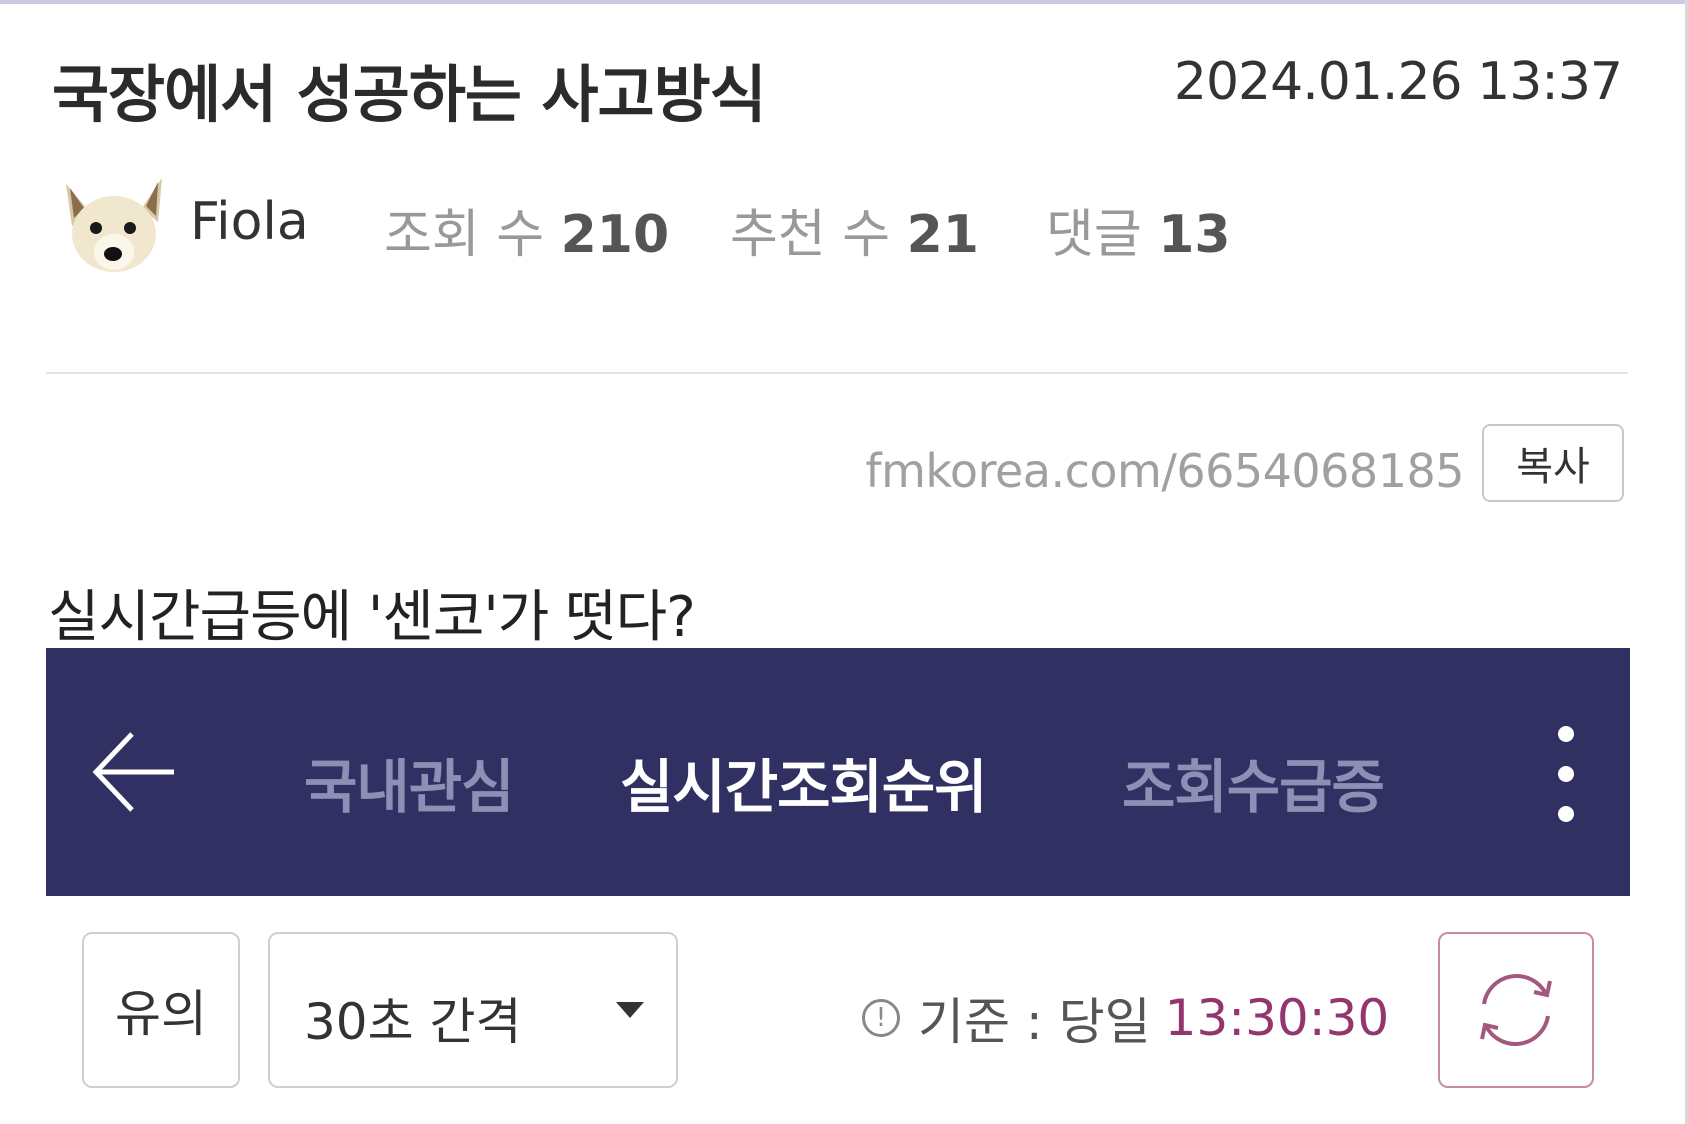  What do you see at coordinates (464, 235) in the screenshot?
I see `views-label: 조회 수` at bounding box center [464, 235].